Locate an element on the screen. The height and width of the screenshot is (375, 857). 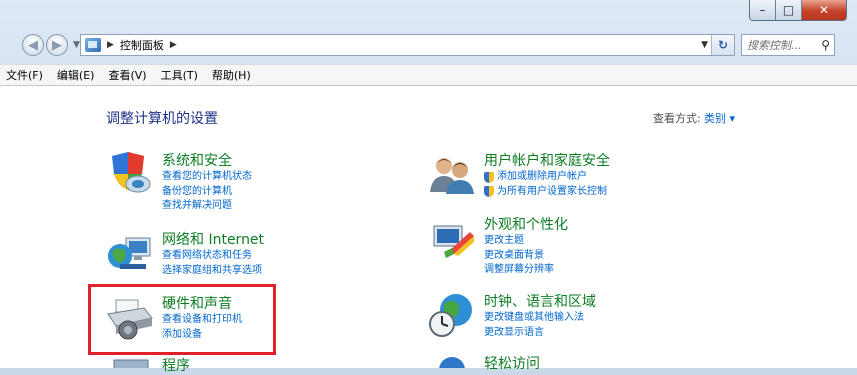
category-clock-language-region: 时钟、语言和区域 更改键盘或其他输入法 更改显示语言 is located at coordinates (540, 317).